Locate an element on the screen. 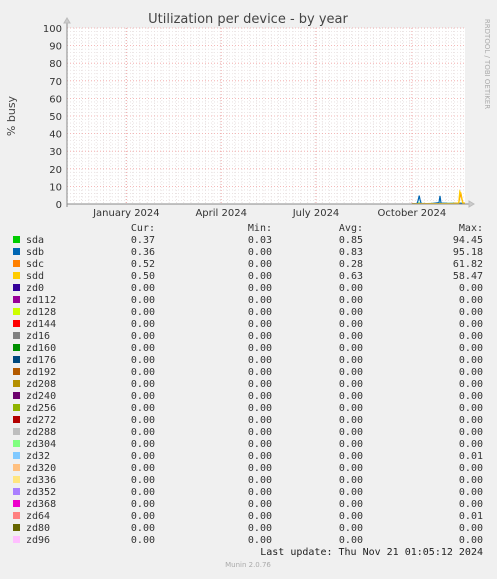 Image resolution: width=497 pixels, height=579 pixels. rrdtool-credit: RRDTOOL / TOBI OETIKER is located at coordinates (487, 64).